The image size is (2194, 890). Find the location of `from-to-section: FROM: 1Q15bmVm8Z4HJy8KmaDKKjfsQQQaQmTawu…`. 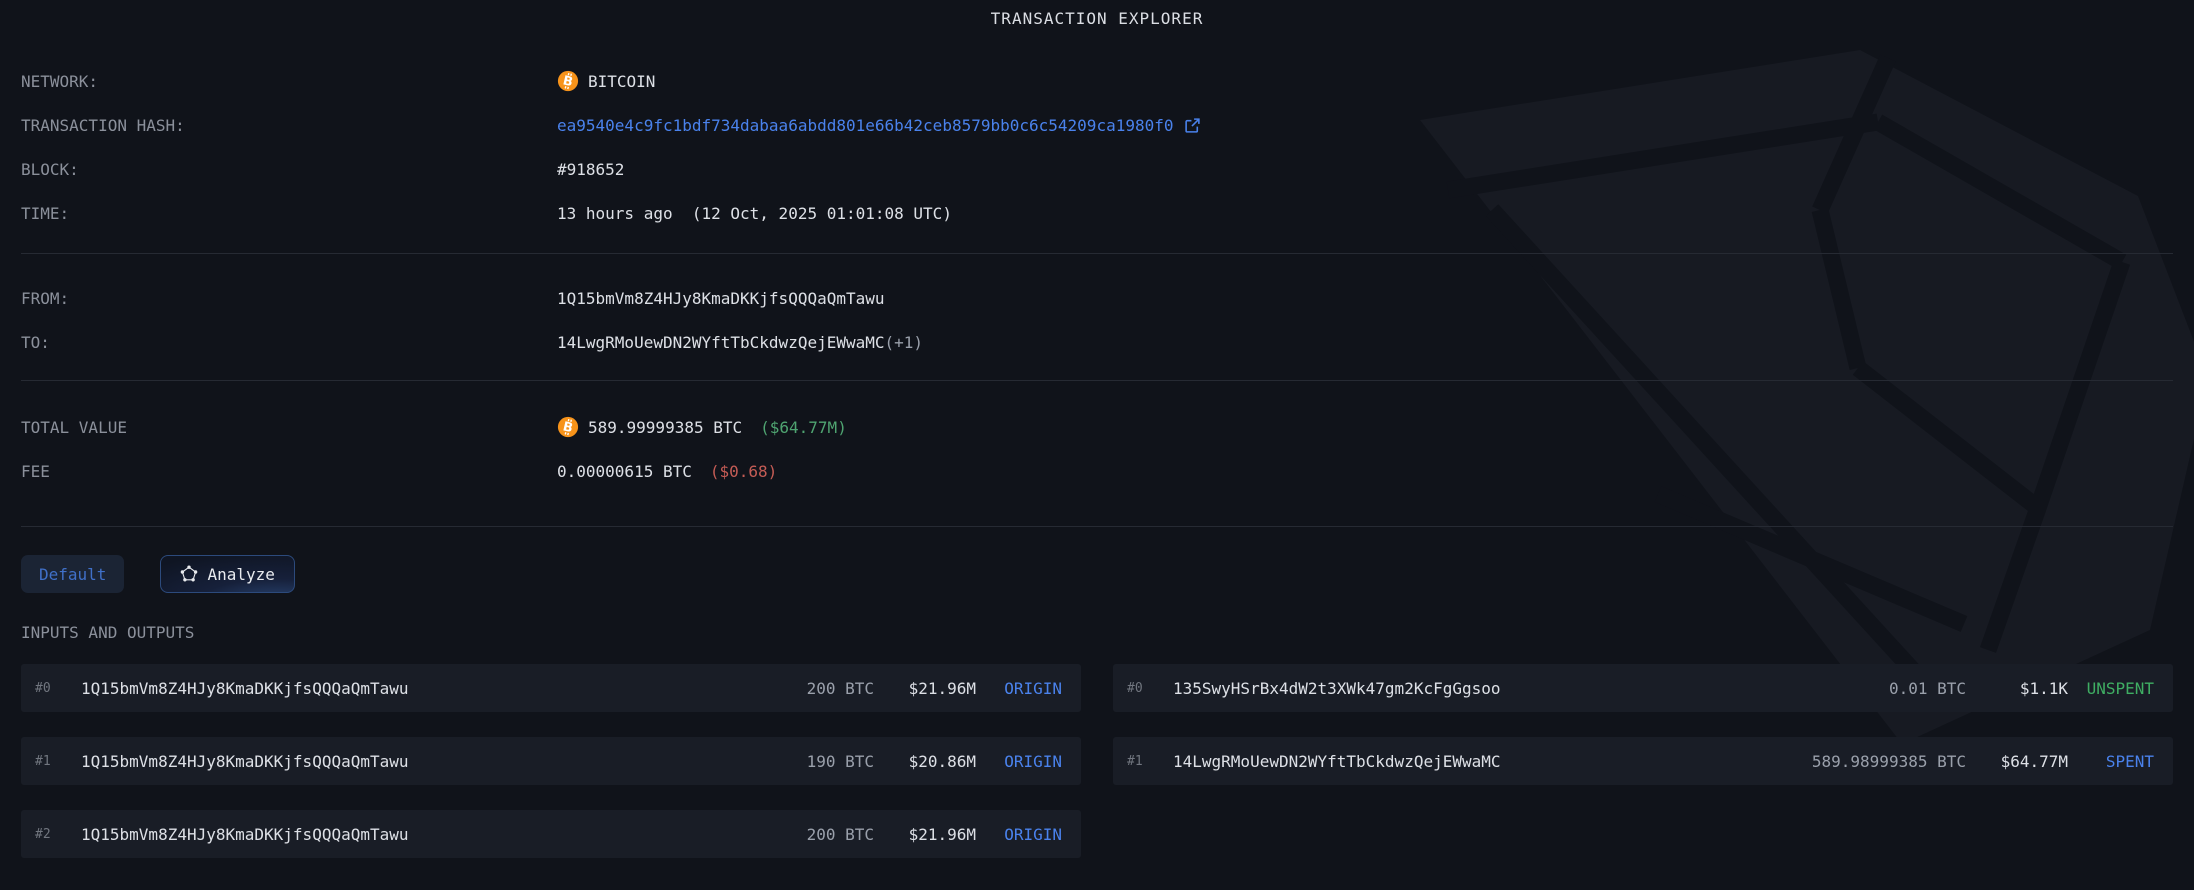

from-to-section: FROM: 1Q15bmVm8Z4HJy8KmaDKKjfsQQQaQmTawu… is located at coordinates (1097, 320).